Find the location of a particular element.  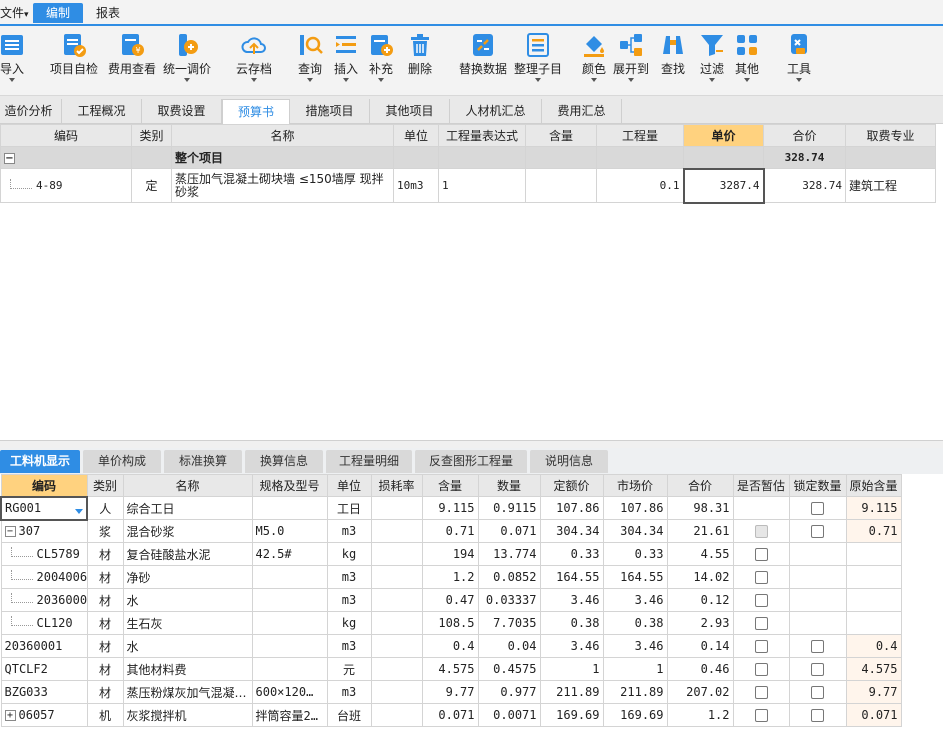

col-header-quota-price: 定额价 is located at coordinates (571, 485).